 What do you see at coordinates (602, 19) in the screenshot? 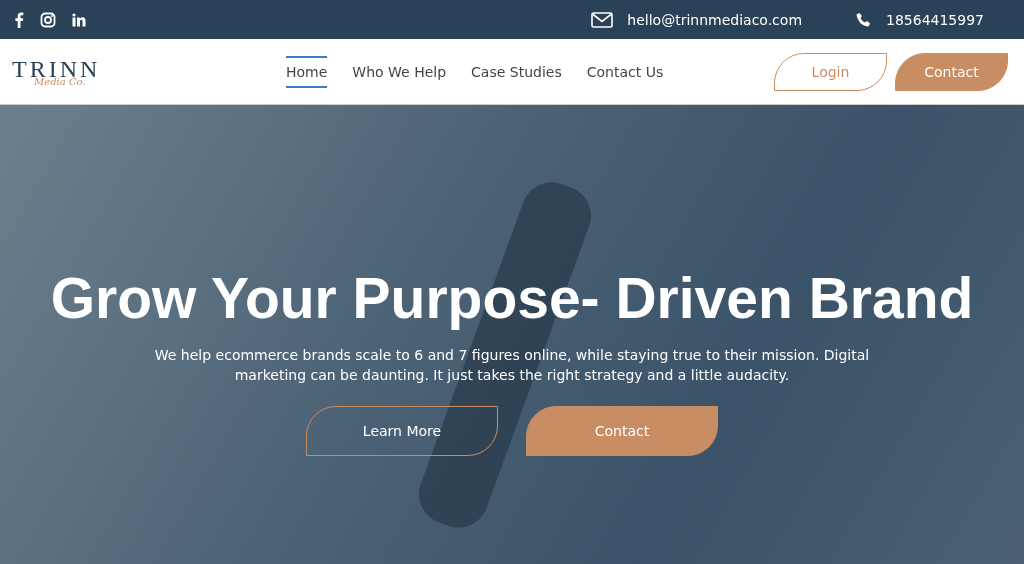
I see `envelope-icon` at bounding box center [602, 19].